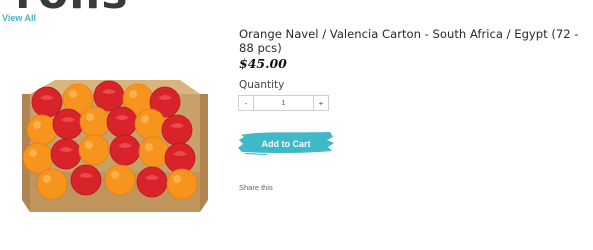 Image resolution: width=593 pixels, height=250 pixels. I want to click on quantity-increase-button: +, so click(320, 103).